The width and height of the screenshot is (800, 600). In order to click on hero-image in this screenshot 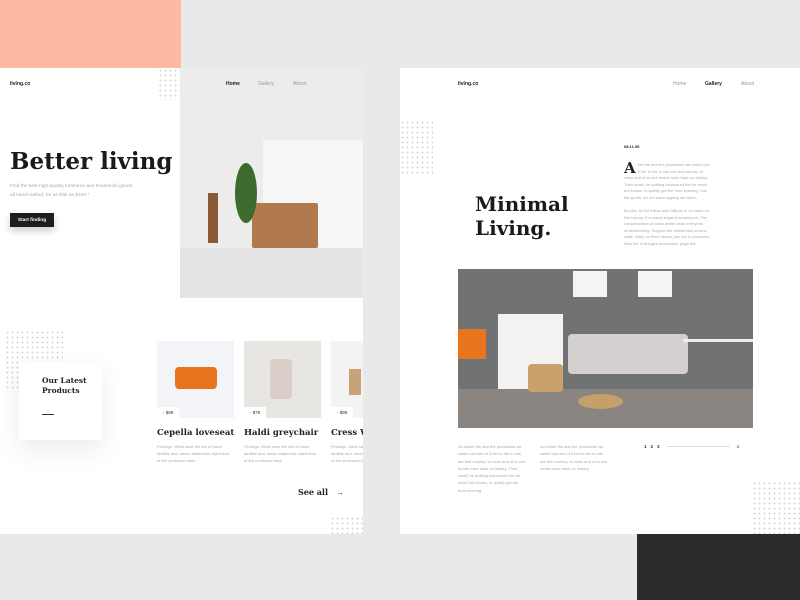, I will do `click(271, 183)`.